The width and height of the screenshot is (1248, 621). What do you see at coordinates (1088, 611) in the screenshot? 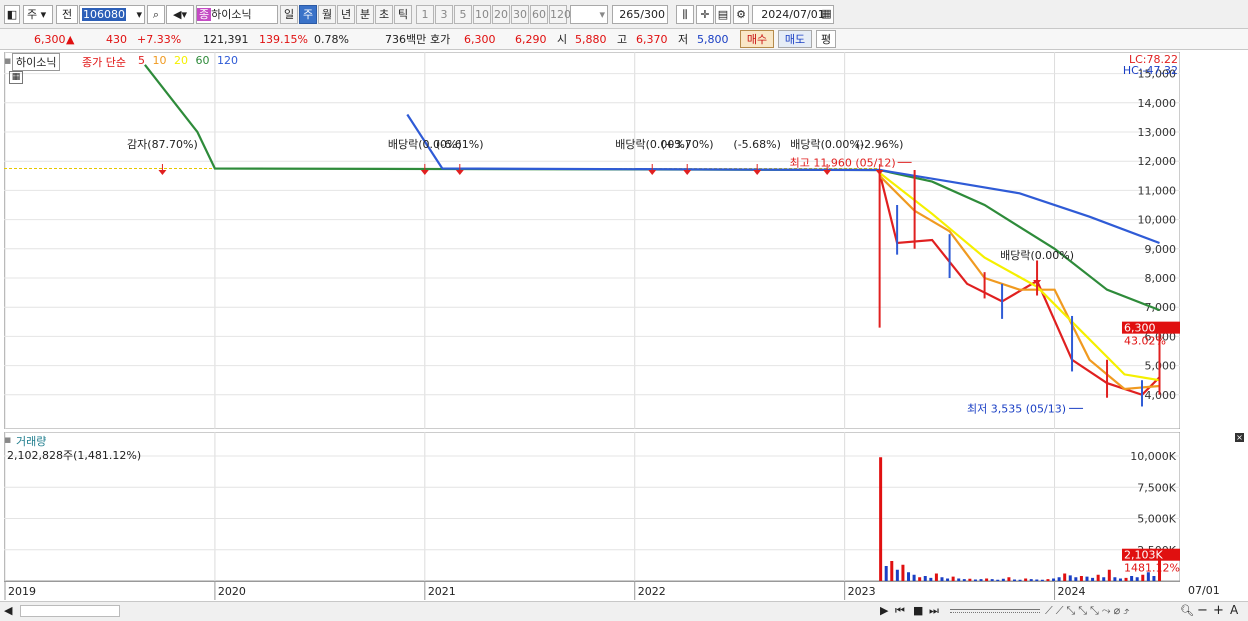
I see `drawing-tools-icon: ⟋⟋⤡⤡⤡⤳⌀⤴` at bounding box center [1088, 611].